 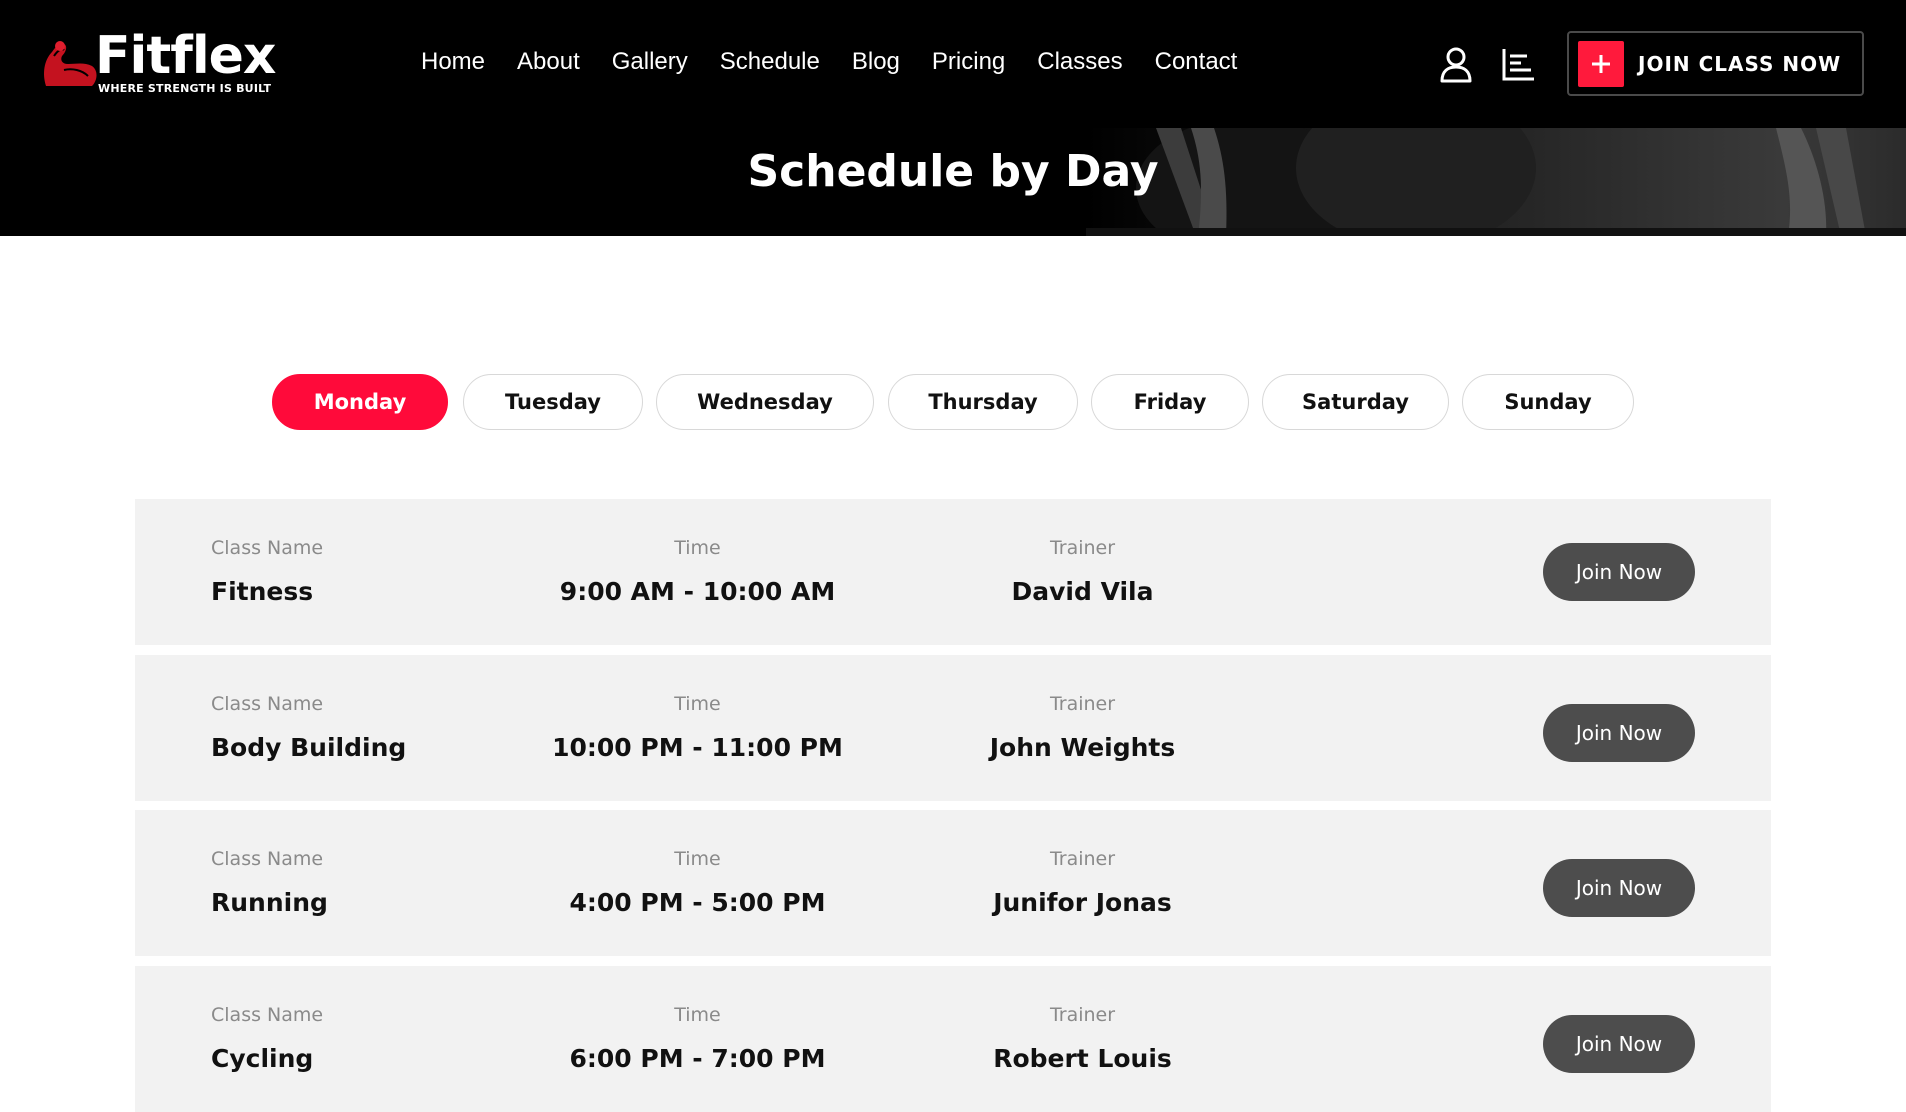 What do you see at coordinates (697, 902) in the screenshot?
I see `time-value: 4:00 PM - 5:00 PM` at bounding box center [697, 902].